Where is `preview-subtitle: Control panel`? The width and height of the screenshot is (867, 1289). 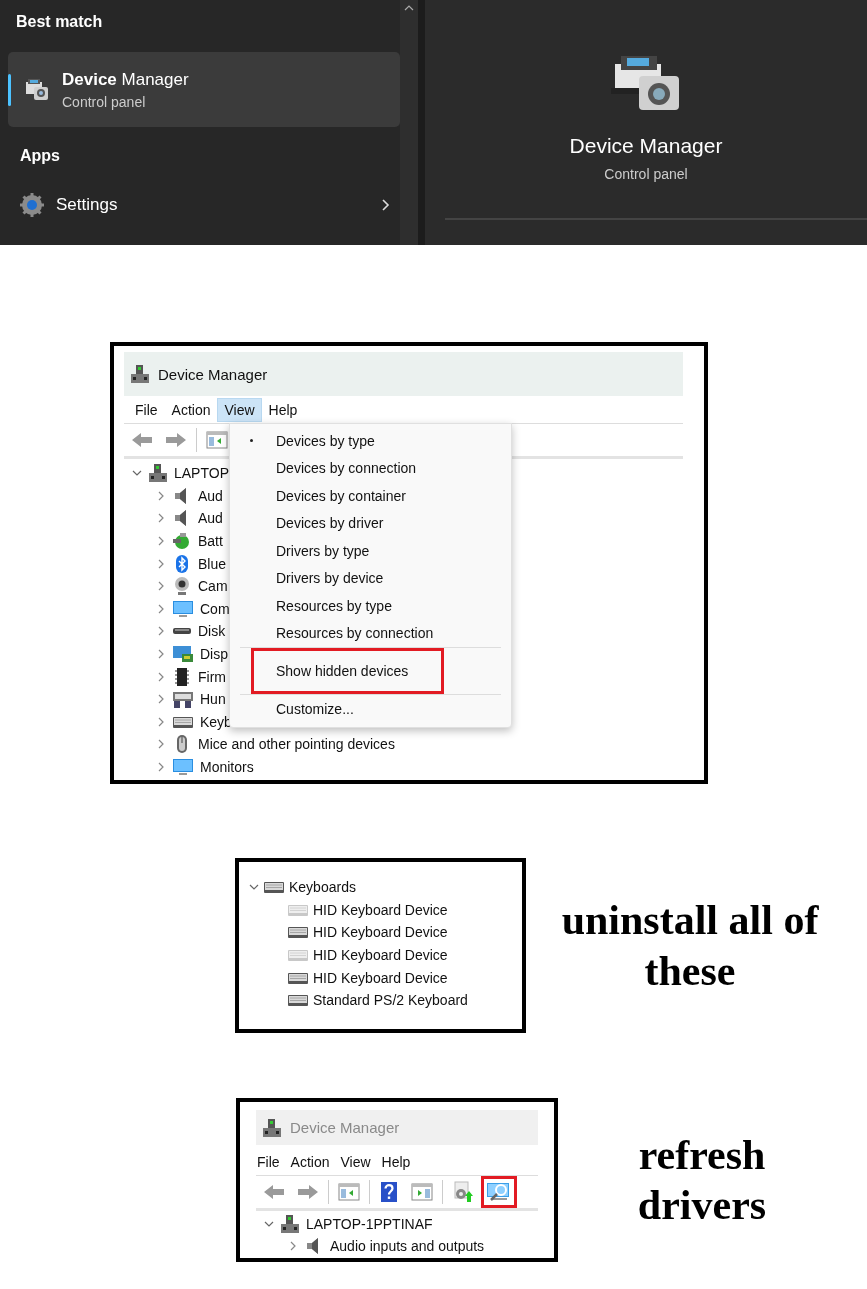 preview-subtitle: Control panel is located at coordinates (646, 174).